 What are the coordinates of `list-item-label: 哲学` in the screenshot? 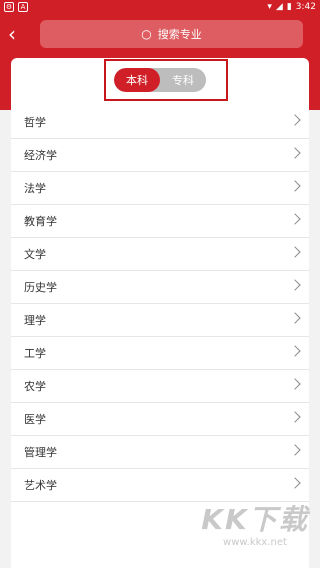 It's located at (35, 122).